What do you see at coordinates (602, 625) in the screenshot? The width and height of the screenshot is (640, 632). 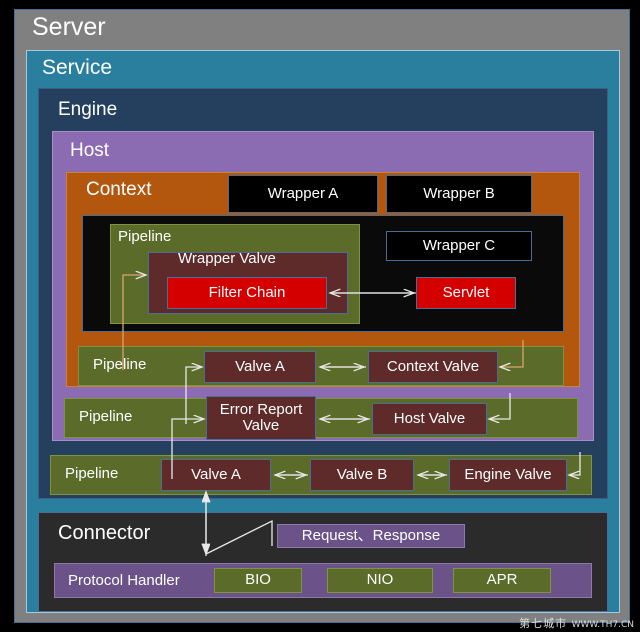 I see `watermark-url: WWW.TH7.CN` at bounding box center [602, 625].